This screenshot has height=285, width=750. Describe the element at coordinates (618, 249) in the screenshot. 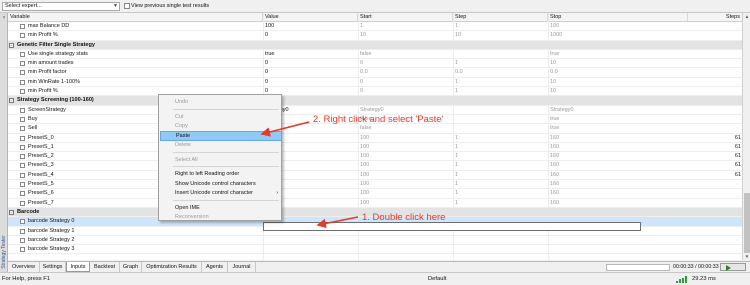

I see `param-stop` at that location.